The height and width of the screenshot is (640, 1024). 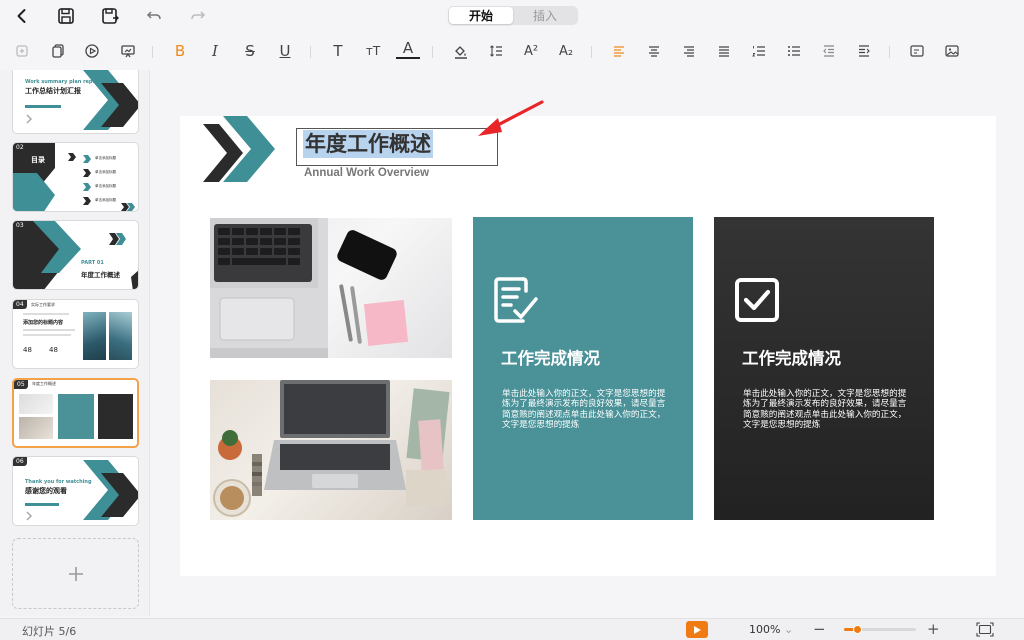 I want to click on copy-icon, so click(x=58, y=51).